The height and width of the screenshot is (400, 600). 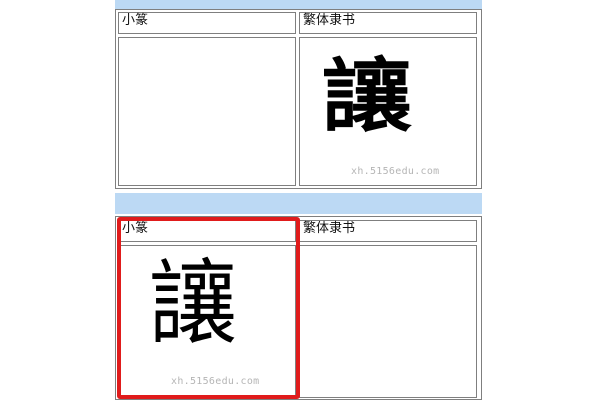 What do you see at coordinates (298, 4) in the screenshot?
I see `top-blue-band` at bounding box center [298, 4].